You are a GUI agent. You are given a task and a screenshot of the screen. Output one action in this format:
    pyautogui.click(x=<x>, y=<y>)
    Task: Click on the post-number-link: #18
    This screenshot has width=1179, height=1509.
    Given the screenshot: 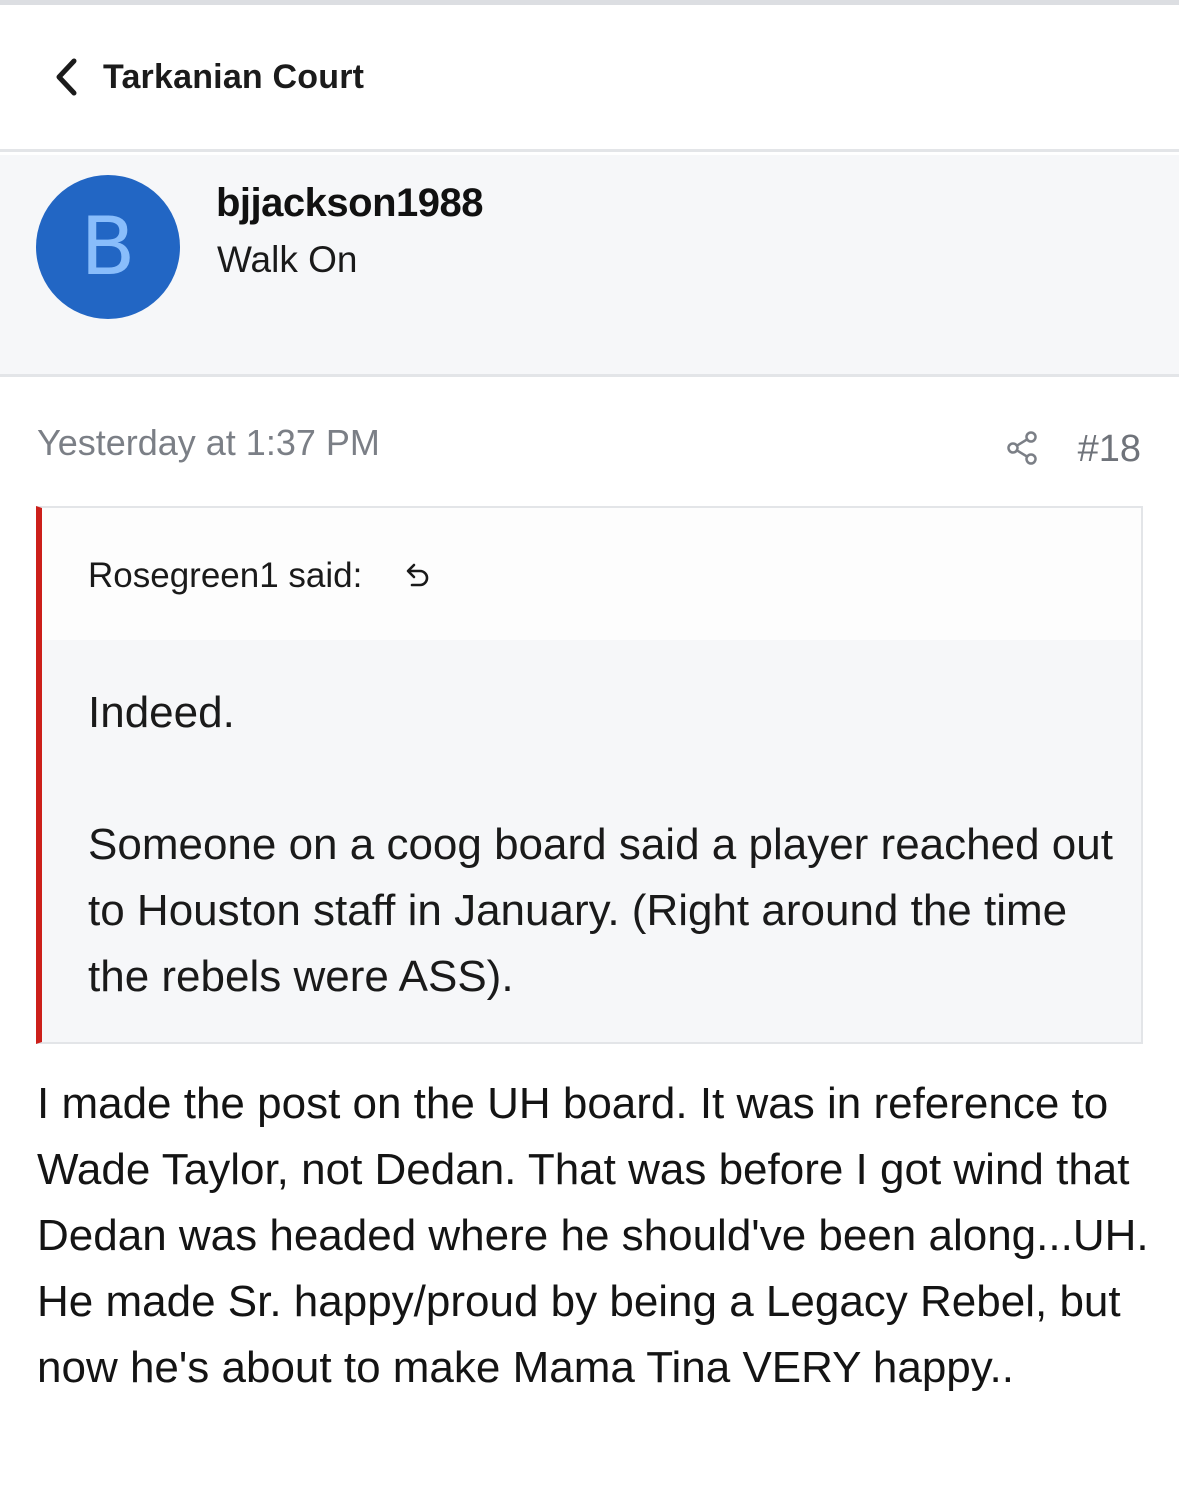 What is the action you would take?
    pyautogui.click(x=1109, y=449)
    